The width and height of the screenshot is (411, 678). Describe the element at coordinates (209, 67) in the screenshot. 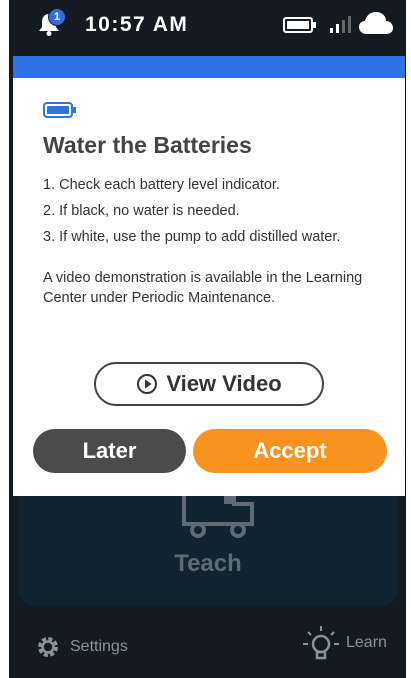

I see `modal-header-bar` at that location.